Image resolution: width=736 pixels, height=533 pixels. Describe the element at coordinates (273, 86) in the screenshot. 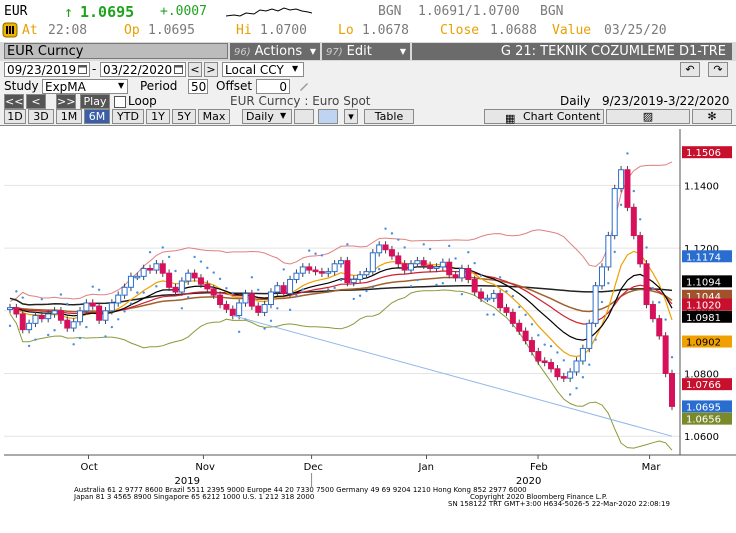

I see `offset-field: 0` at that location.